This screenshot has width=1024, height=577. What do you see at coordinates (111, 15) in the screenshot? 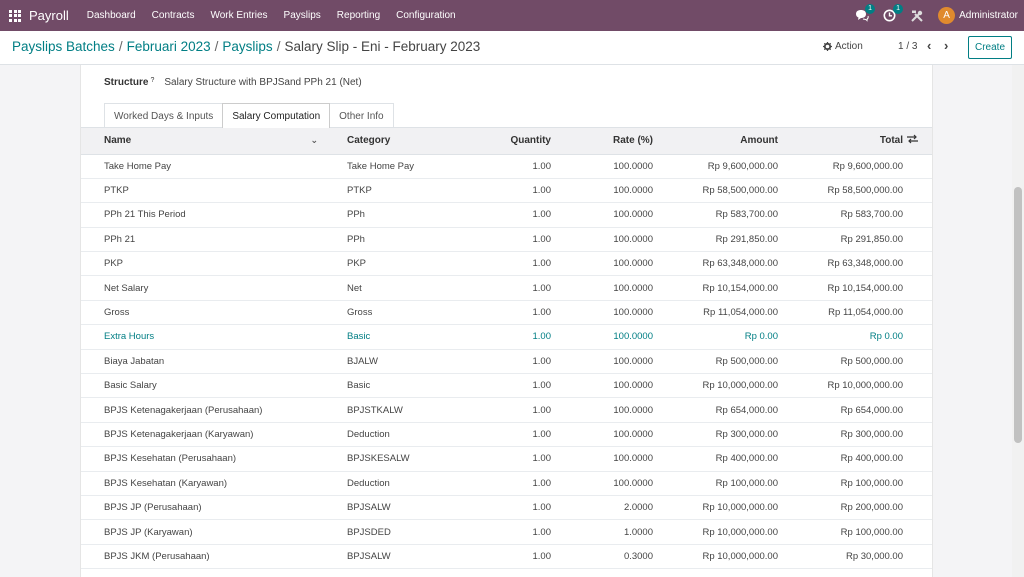
I see `menu-item-dashboard: Dashboard` at bounding box center [111, 15].